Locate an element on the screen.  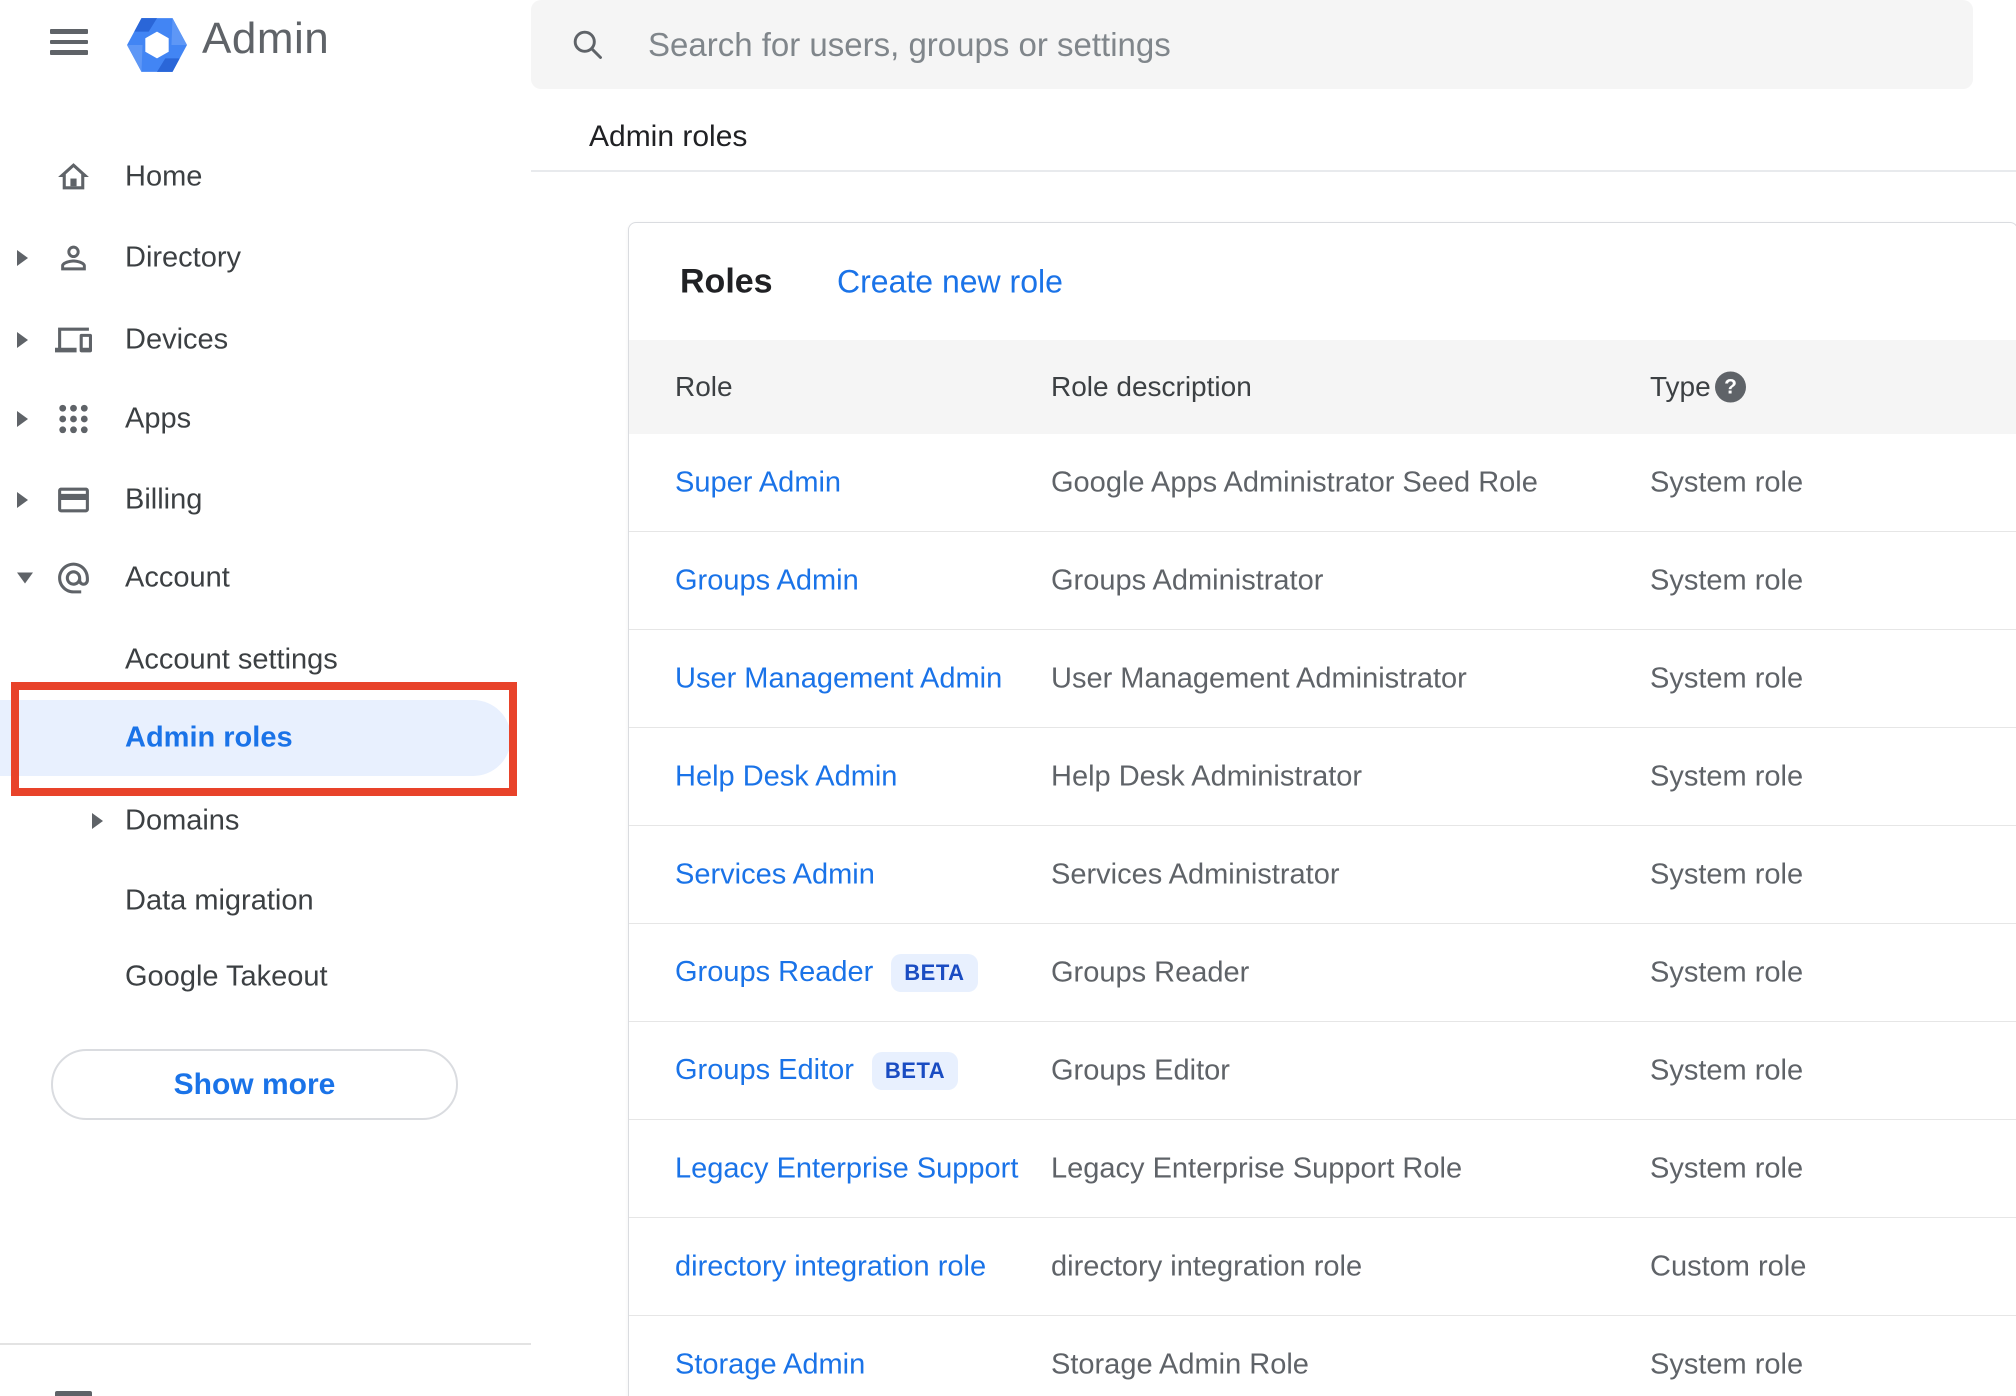
person-icon is located at coordinates (73, 258).